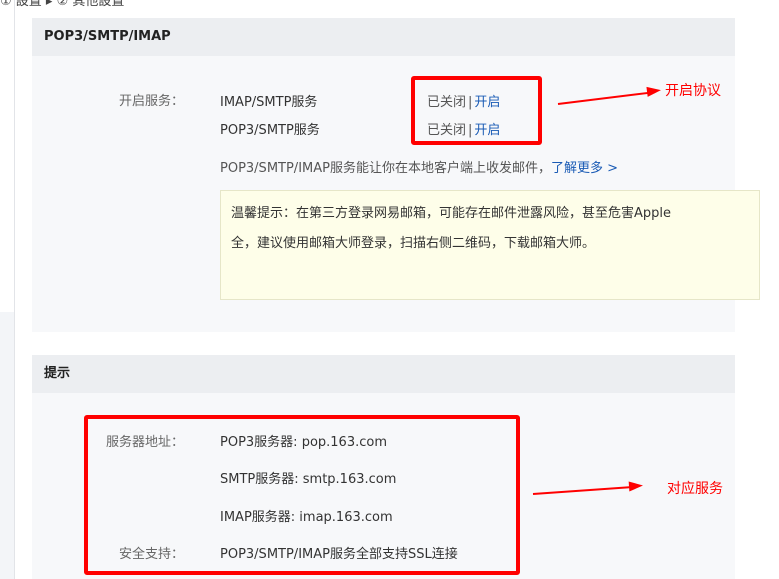 This screenshot has height=579, width=779. What do you see at coordinates (383, 37) in the screenshot?
I see `panel-title-pop-smtp-imap: POP3/SMTP/IMAP` at bounding box center [383, 37].